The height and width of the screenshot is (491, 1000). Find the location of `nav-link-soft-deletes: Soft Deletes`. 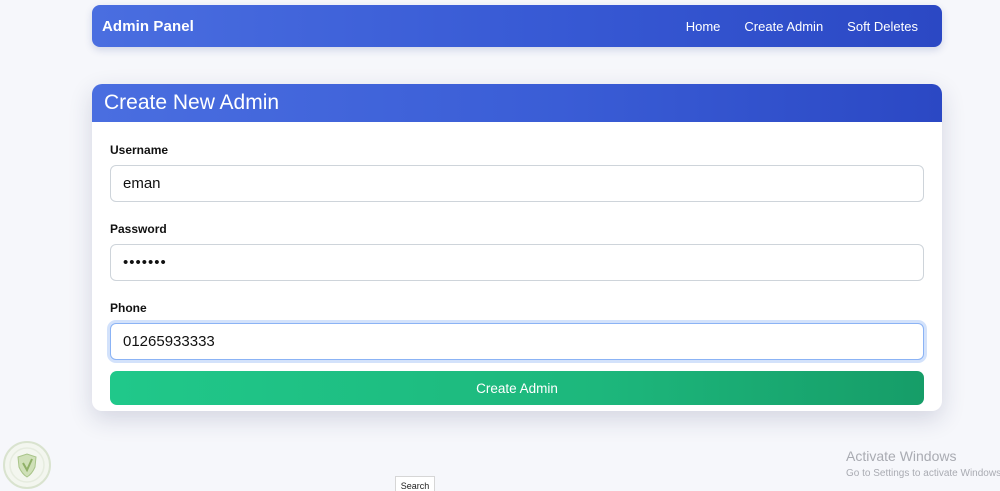

nav-link-soft-deletes: Soft Deletes is located at coordinates (882, 26).